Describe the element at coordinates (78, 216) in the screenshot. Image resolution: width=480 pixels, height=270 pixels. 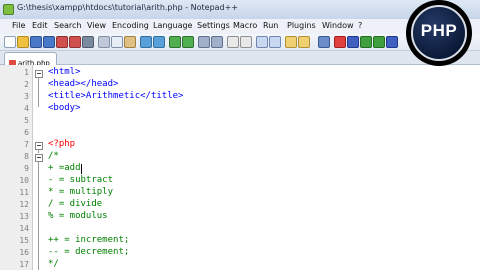
I see `code-line: % = modulus` at that location.